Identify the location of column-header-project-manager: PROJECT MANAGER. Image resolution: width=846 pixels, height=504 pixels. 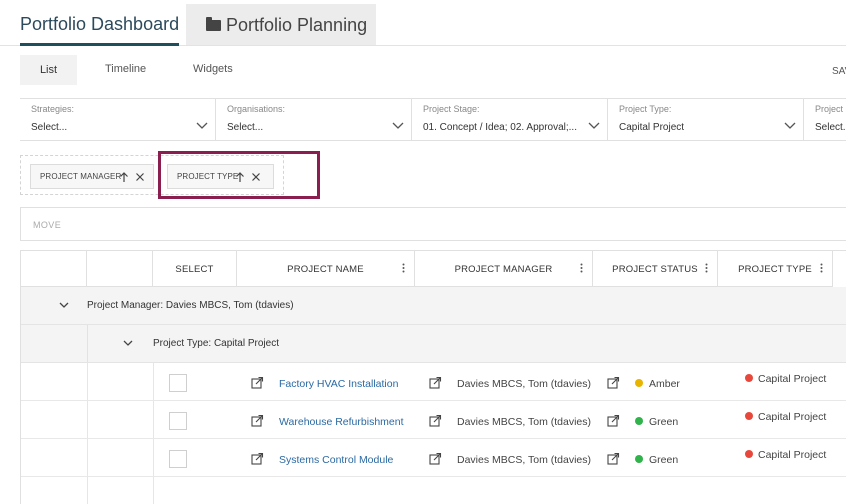
(504, 269).